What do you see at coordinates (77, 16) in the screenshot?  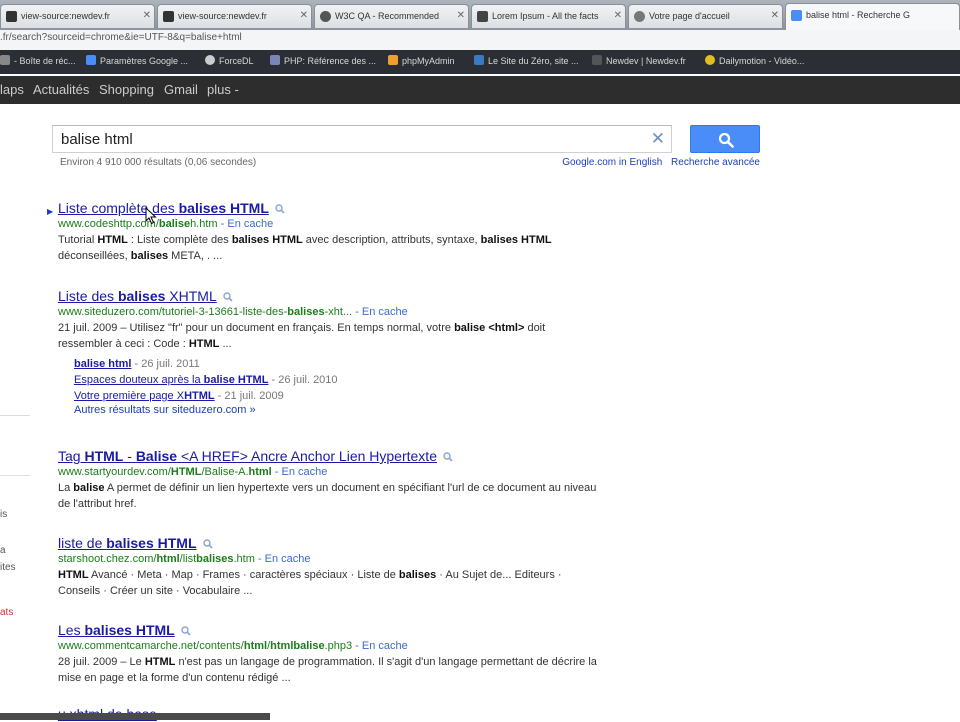 I see `tab-view-source-1: view-source:newdev.fr ✕` at bounding box center [77, 16].